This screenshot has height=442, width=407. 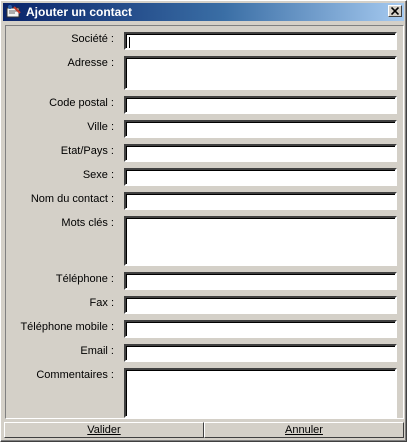 What do you see at coordinates (260, 105) in the screenshot?
I see `postal-code-field` at bounding box center [260, 105].